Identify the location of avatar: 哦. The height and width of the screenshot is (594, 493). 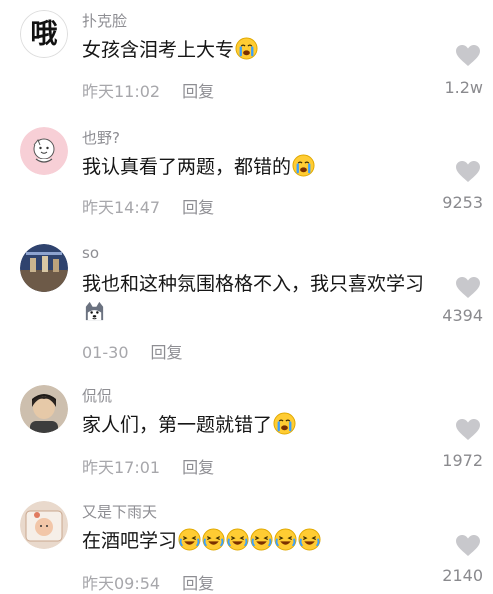
(44, 34).